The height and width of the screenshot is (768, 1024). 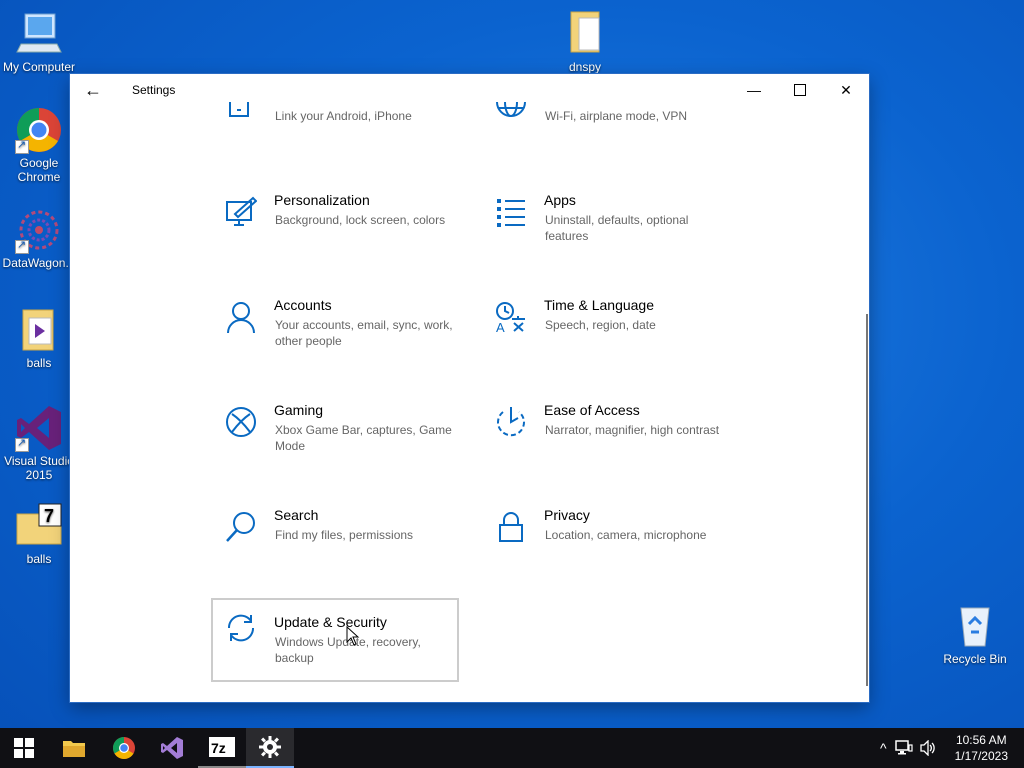 What do you see at coordinates (511, 318) in the screenshot?
I see `time-language-icon: A` at bounding box center [511, 318].